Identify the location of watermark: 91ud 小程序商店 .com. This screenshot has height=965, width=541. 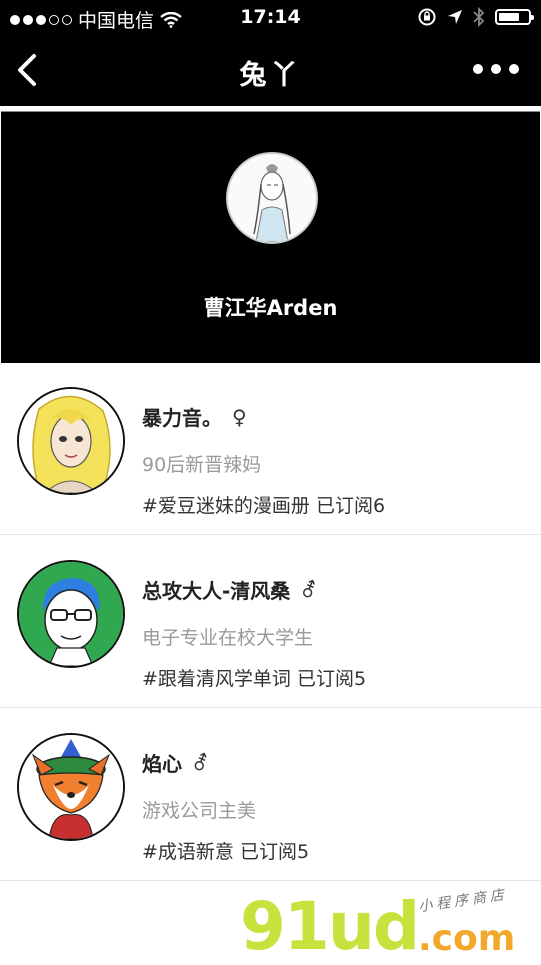
(390, 926).